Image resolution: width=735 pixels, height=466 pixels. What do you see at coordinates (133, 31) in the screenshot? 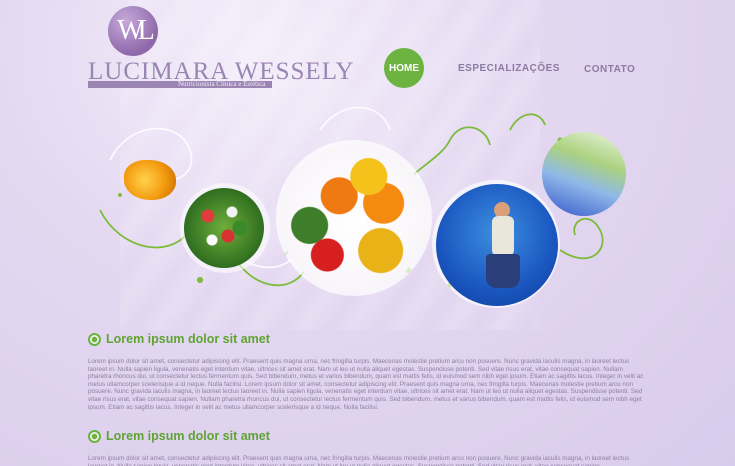
I see `logo-monogram: WL` at bounding box center [133, 31].